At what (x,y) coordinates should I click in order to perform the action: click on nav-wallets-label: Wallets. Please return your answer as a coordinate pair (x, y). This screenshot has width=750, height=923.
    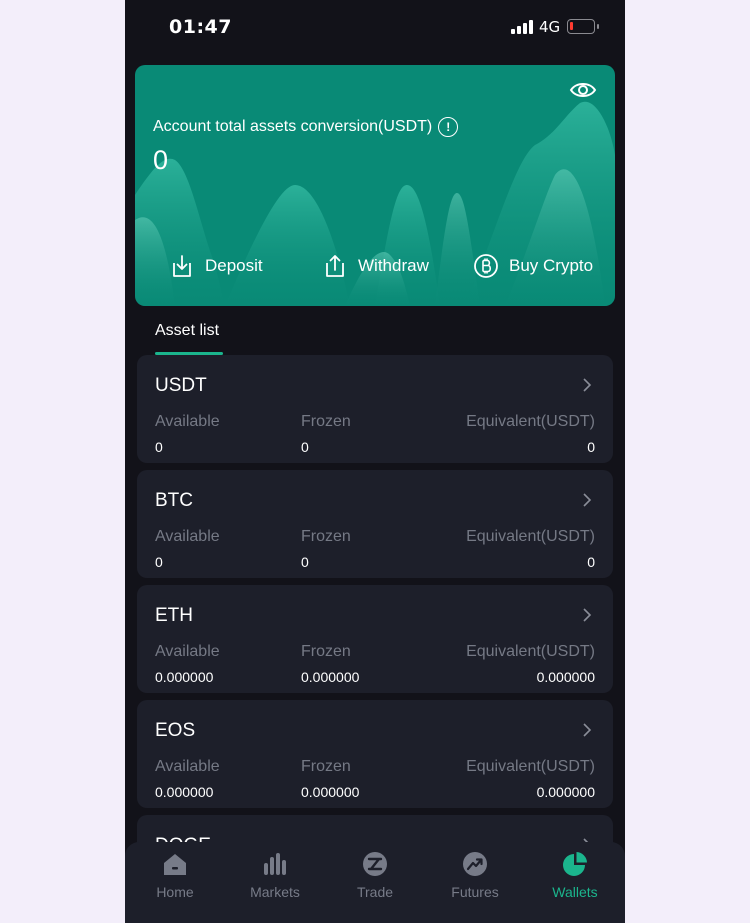
    Looking at the image, I should click on (575, 892).